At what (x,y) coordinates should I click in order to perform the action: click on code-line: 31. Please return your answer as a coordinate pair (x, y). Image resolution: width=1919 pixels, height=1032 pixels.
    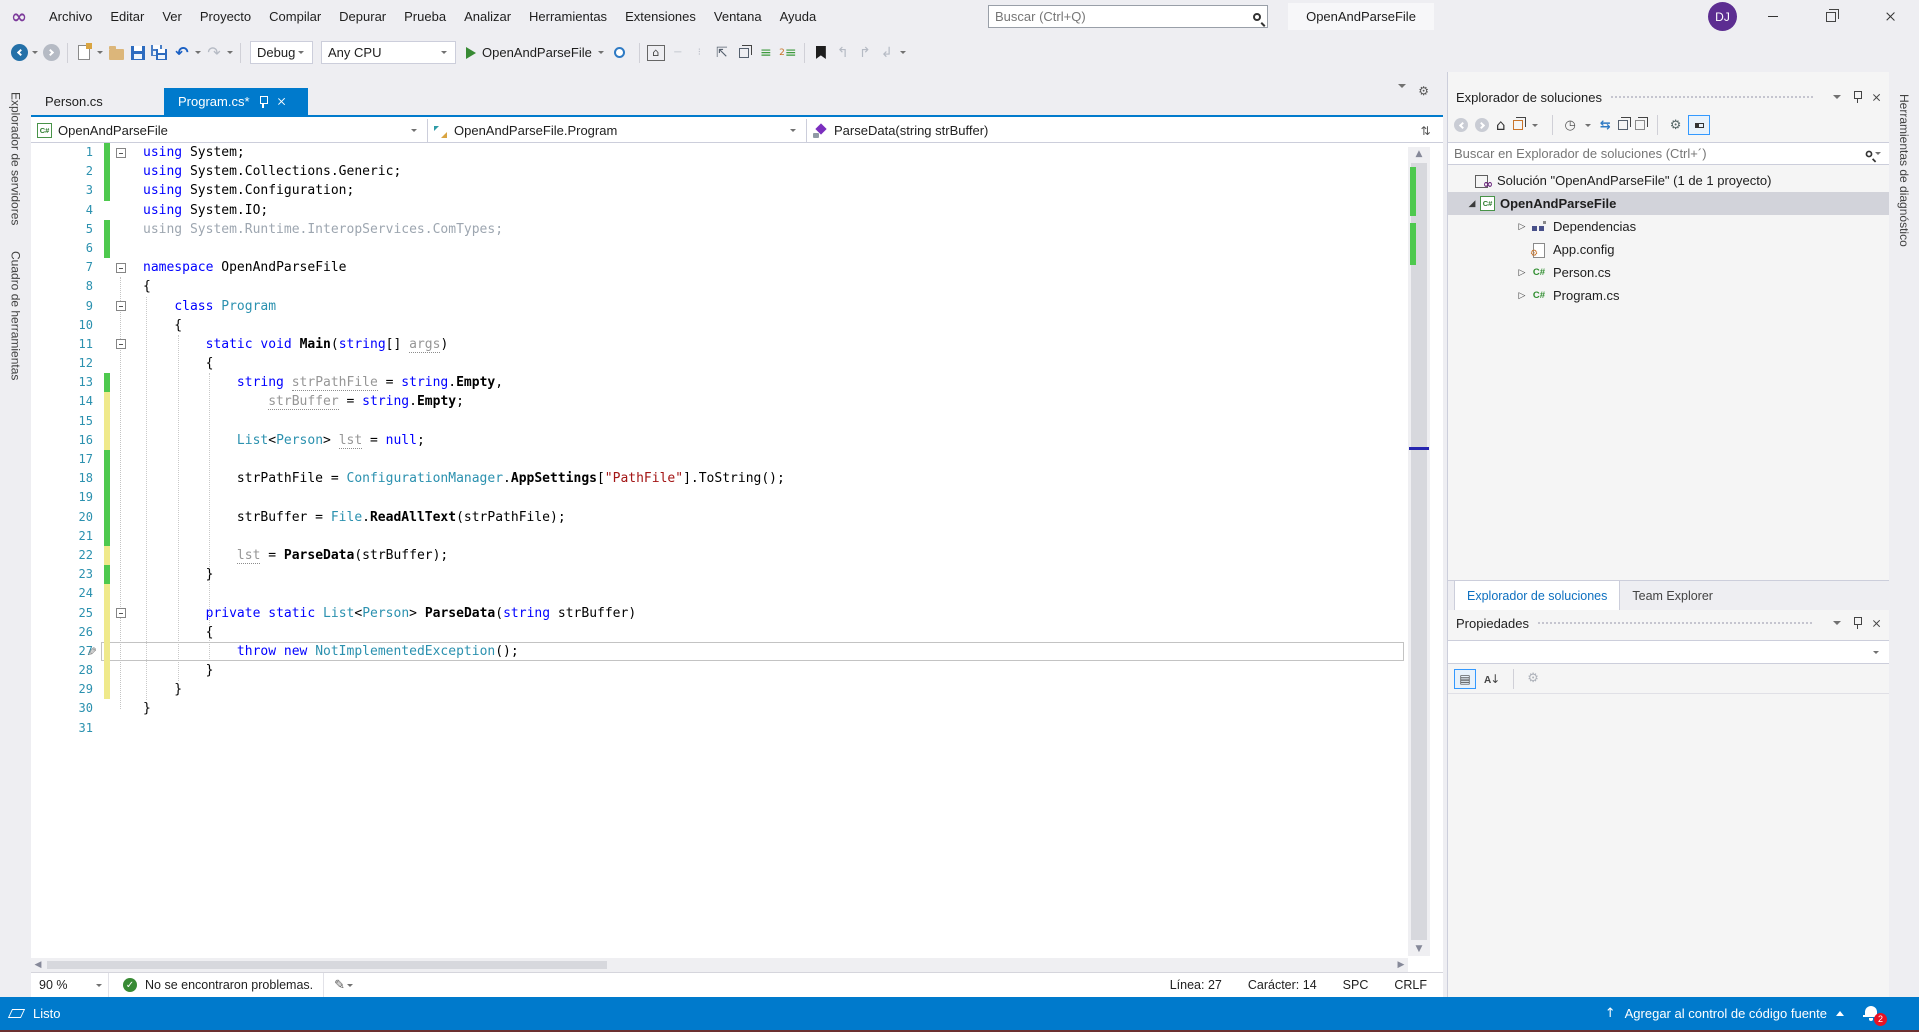
    Looking at the image, I should click on (719, 728).